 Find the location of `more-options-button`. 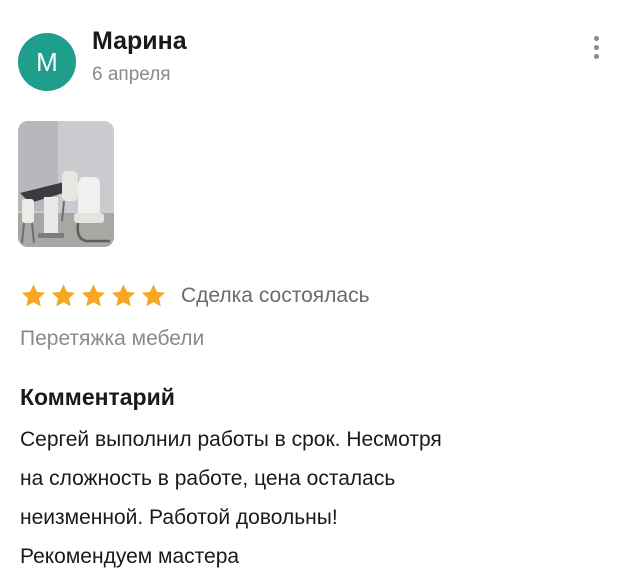

more-options-button is located at coordinates (596, 47).